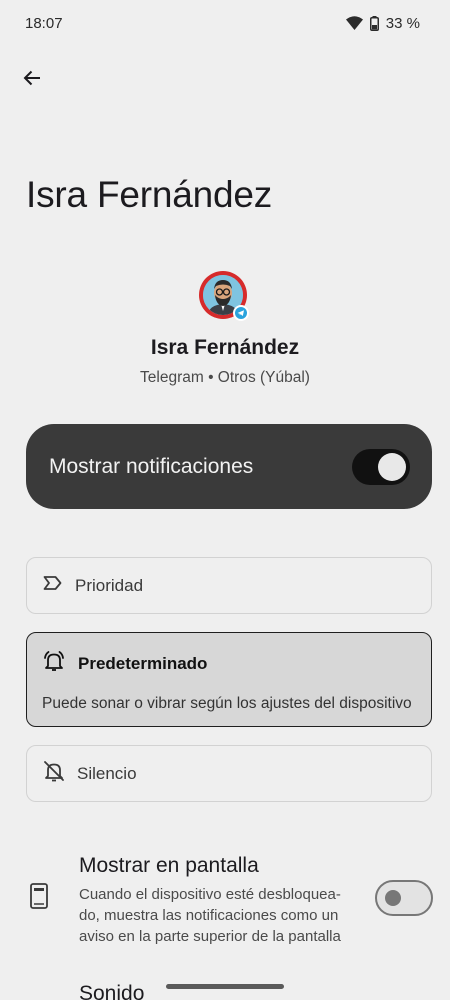  What do you see at coordinates (402, 23) in the screenshot?
I see `battery-percent: 33 %` at bounding box center [402, 23].